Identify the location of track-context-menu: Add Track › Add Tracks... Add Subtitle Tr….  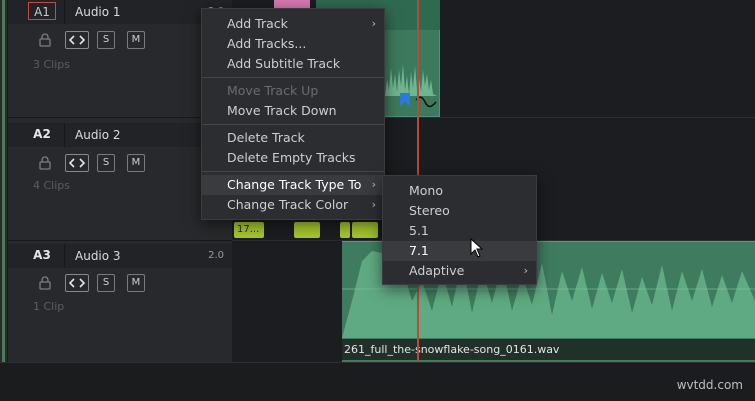
(293, 114).